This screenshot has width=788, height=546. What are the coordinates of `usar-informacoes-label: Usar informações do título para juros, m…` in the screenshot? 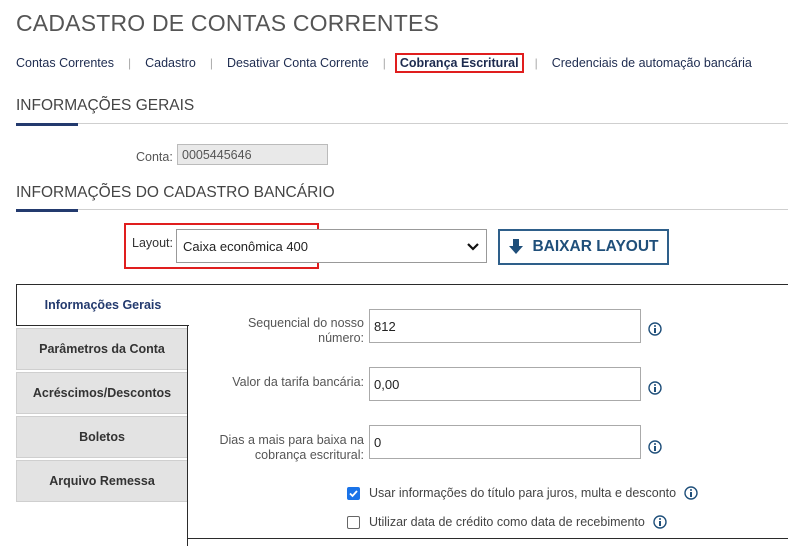 It's located at (523, 493).